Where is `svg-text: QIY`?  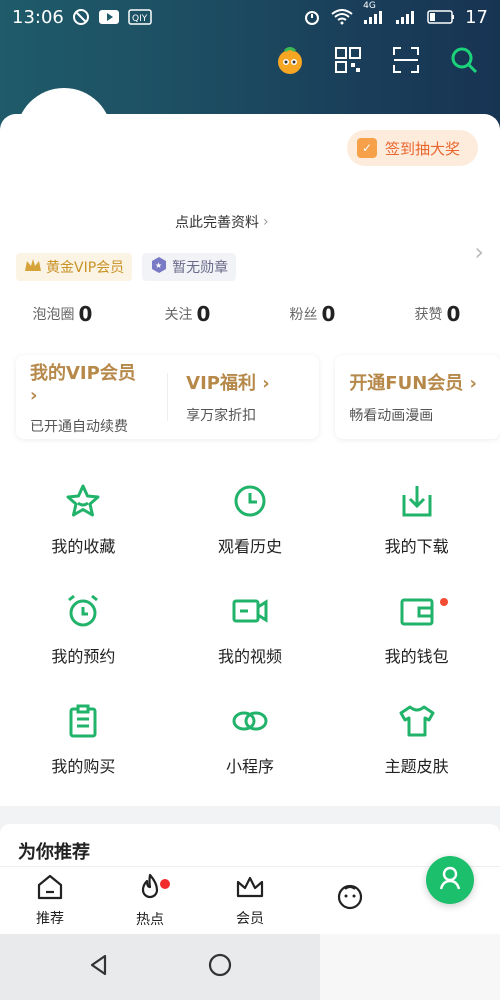
svg-text: QIY is located at coordinates (140, 19).